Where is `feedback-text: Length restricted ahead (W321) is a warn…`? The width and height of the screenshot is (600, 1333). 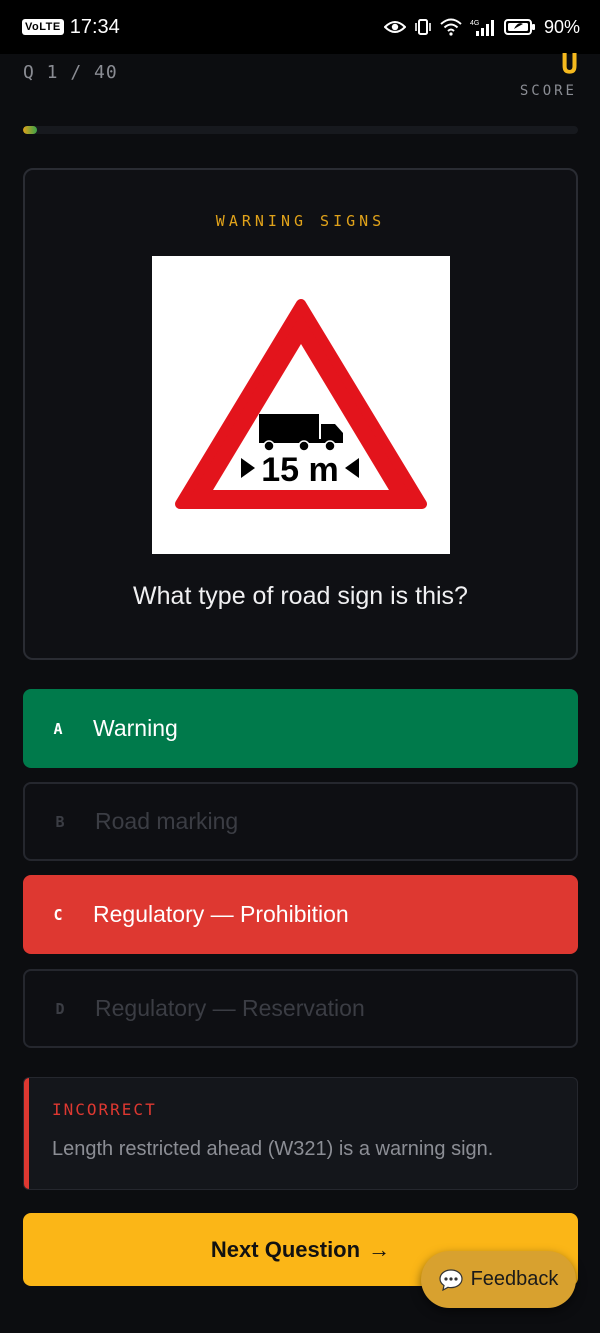 feedback-text: Length restricted ahead (W321) is a warn… is located at coordinates (273, 1149).